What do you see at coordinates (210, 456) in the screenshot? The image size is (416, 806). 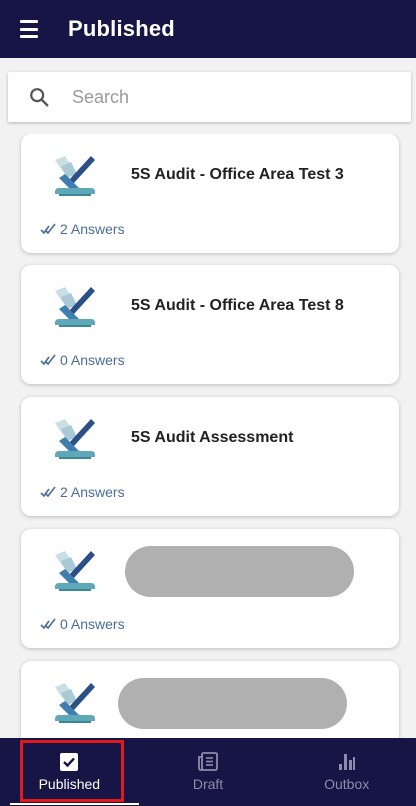 I see `audit-card: 5S Audit Assessment 2 Answers` at bounding box center [210, 456].